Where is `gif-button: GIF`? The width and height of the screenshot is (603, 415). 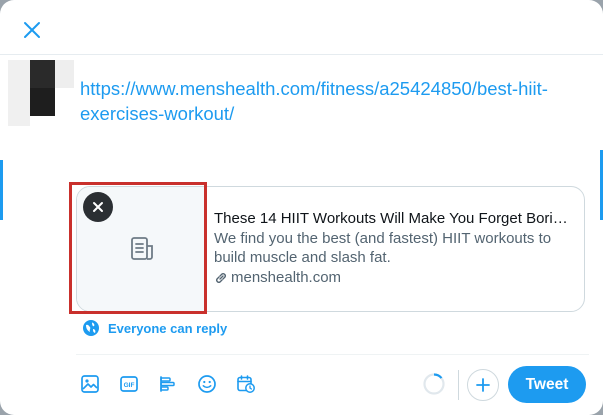 gif-button: GIF is located at coordinates (129, 384).